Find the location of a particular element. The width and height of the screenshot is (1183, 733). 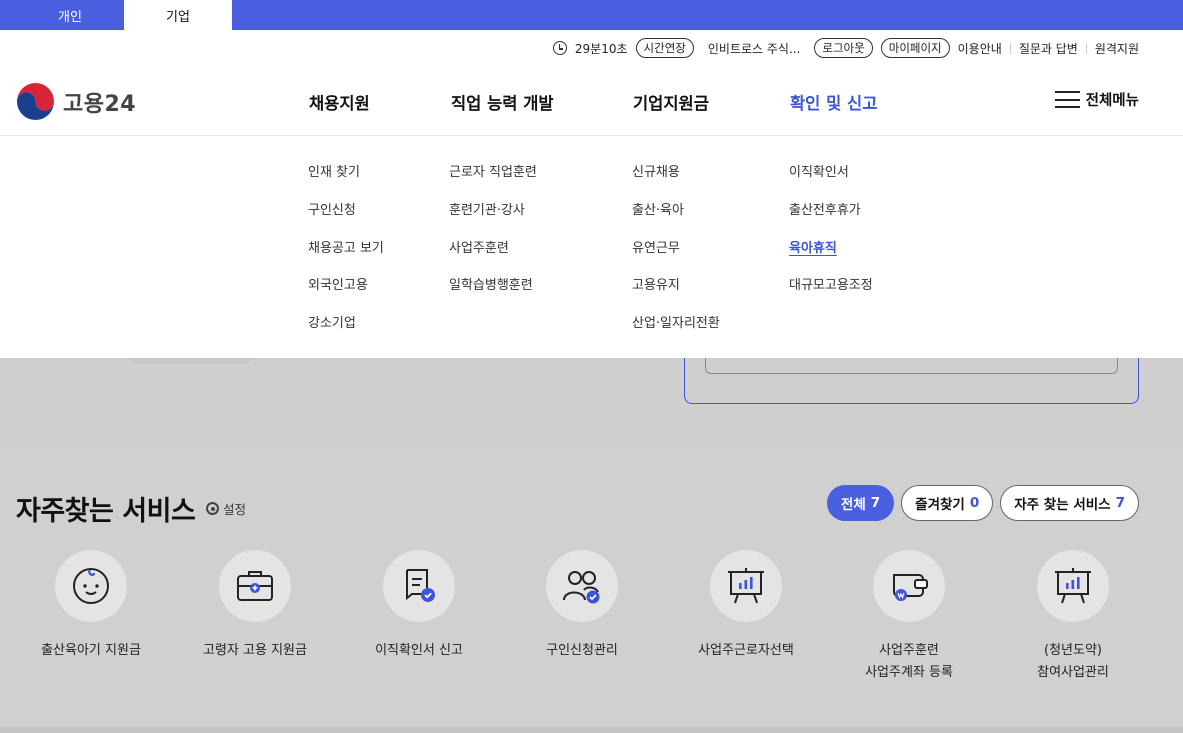

menu-item: 구인신청 is located at coordinates (346, 218).